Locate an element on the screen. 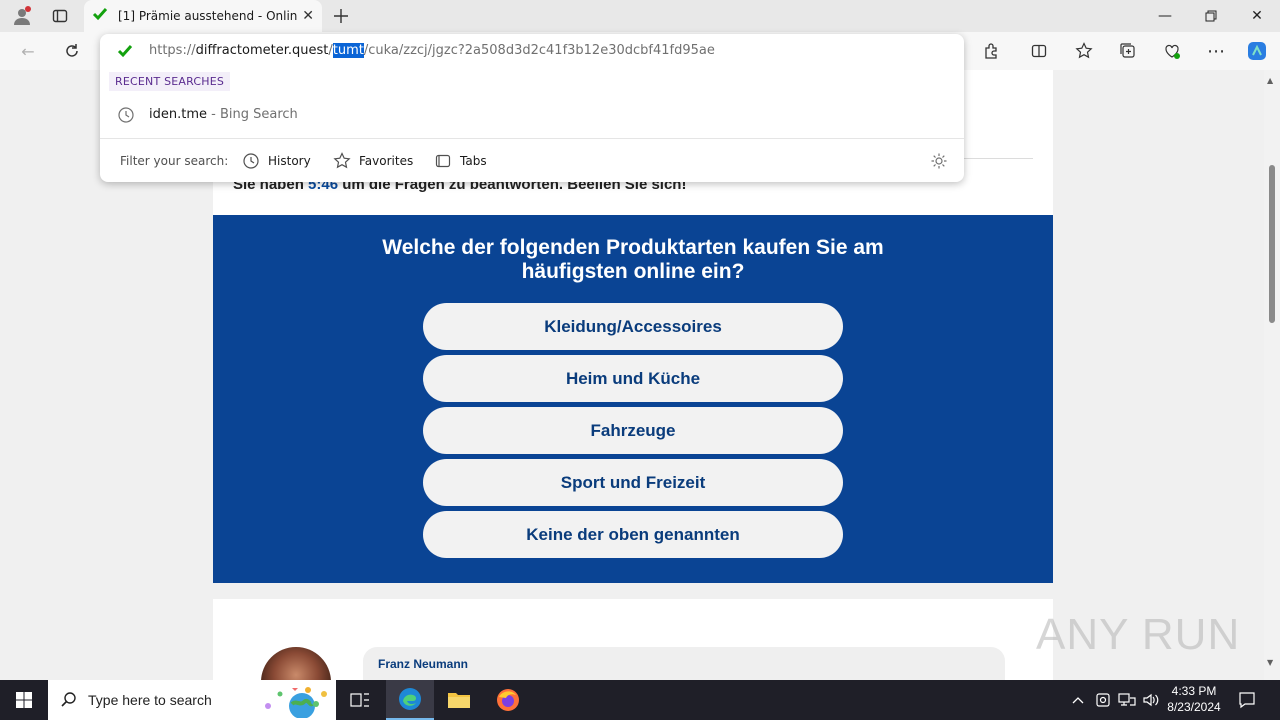  history-clock-icon is located at coordinates (126, 117).